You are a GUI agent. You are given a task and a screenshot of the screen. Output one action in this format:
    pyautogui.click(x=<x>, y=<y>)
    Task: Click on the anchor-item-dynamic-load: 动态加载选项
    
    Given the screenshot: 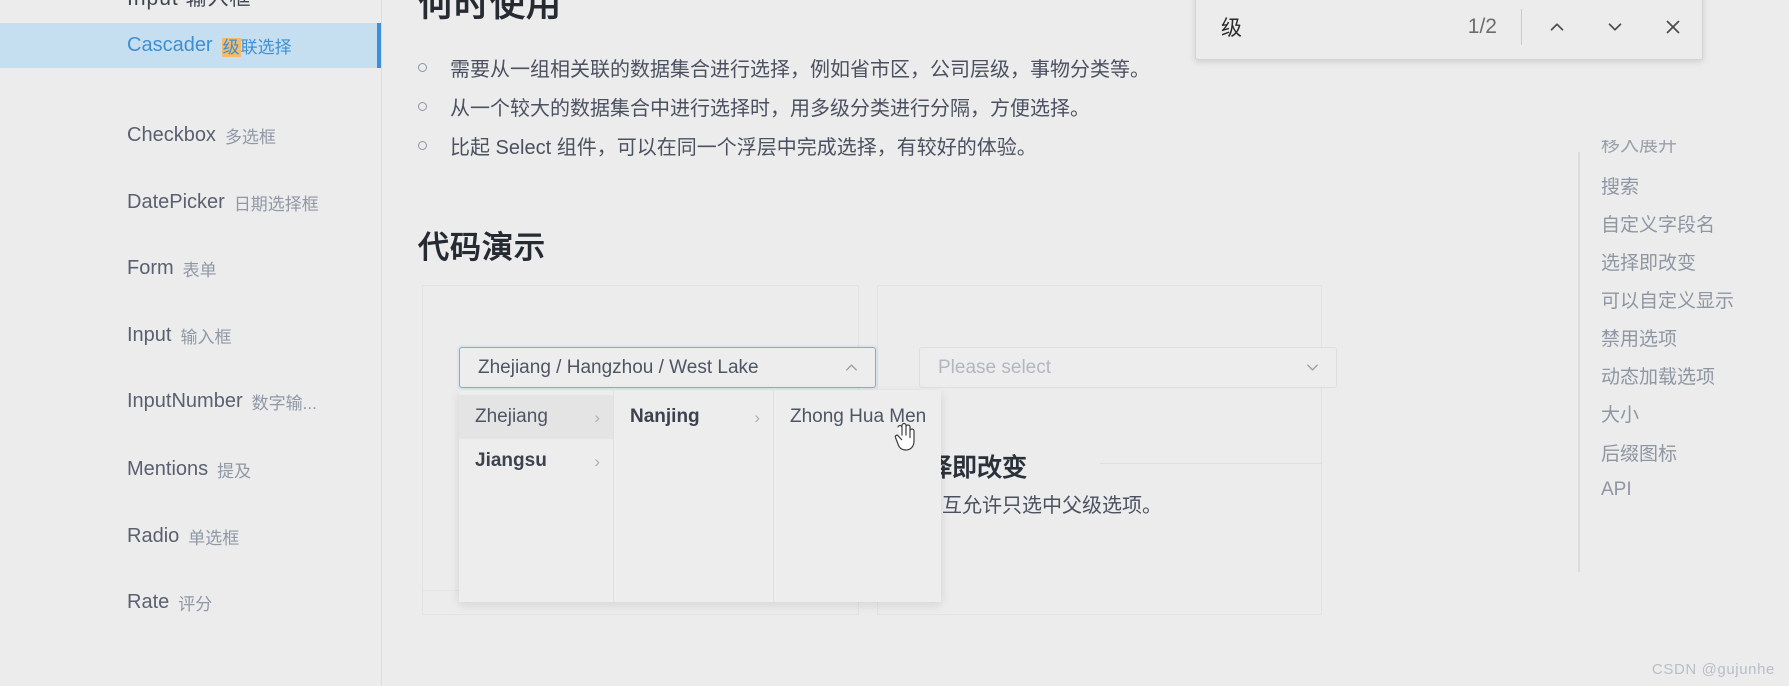 What is the action you would take?
    pyautogui.click(x=1695, y=375)
    